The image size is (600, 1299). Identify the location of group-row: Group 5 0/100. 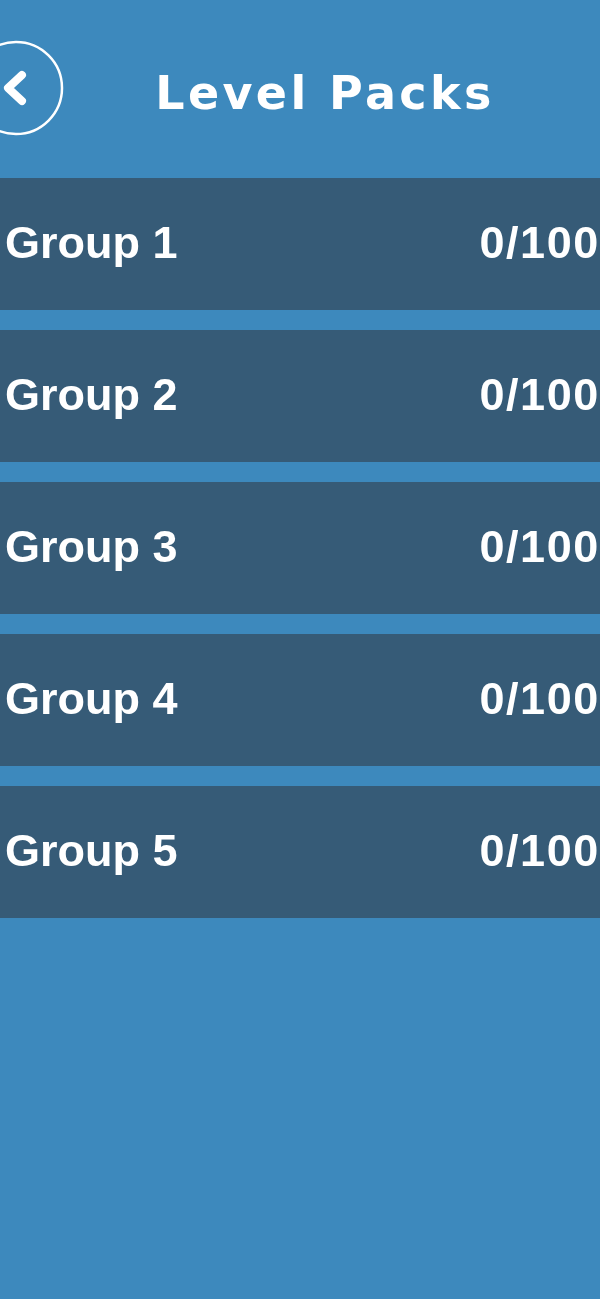
(300, 852).